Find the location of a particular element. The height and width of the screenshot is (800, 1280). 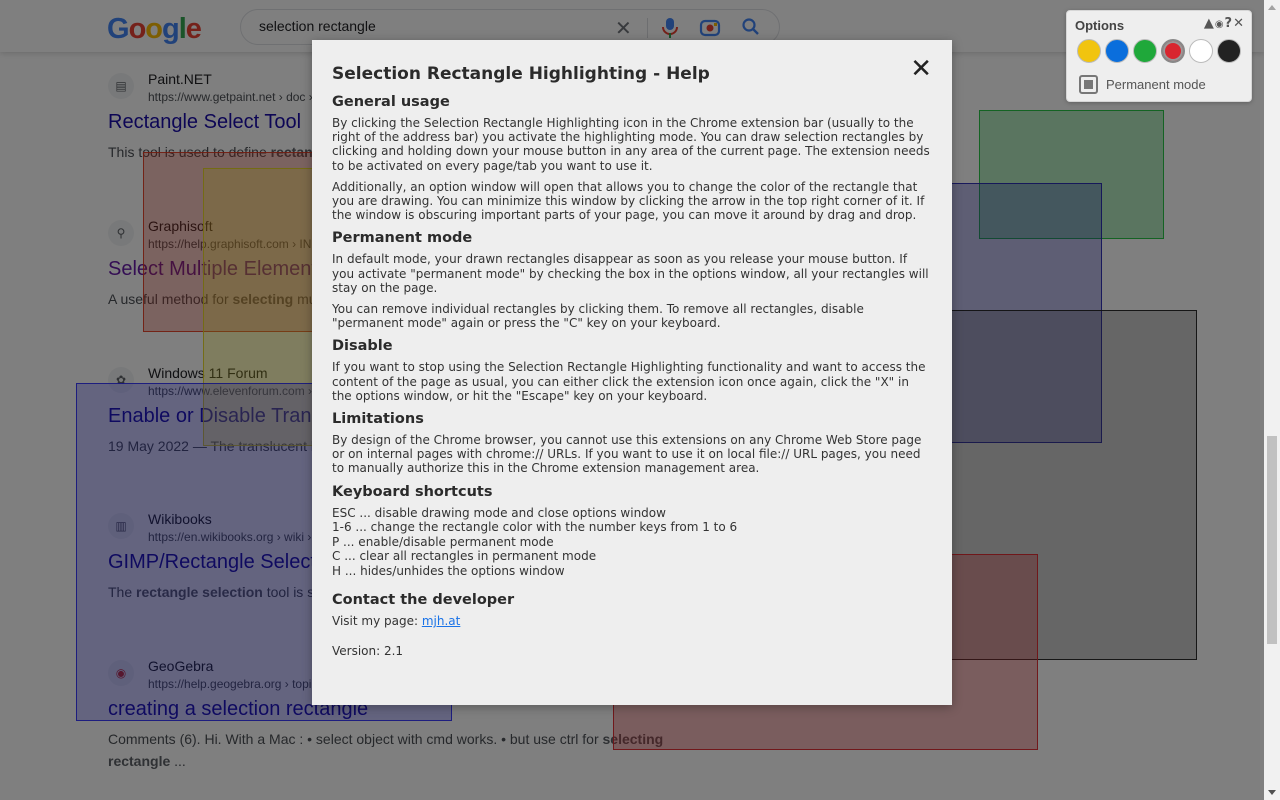

color-swatch-black is located at coordinates (1229, 51).